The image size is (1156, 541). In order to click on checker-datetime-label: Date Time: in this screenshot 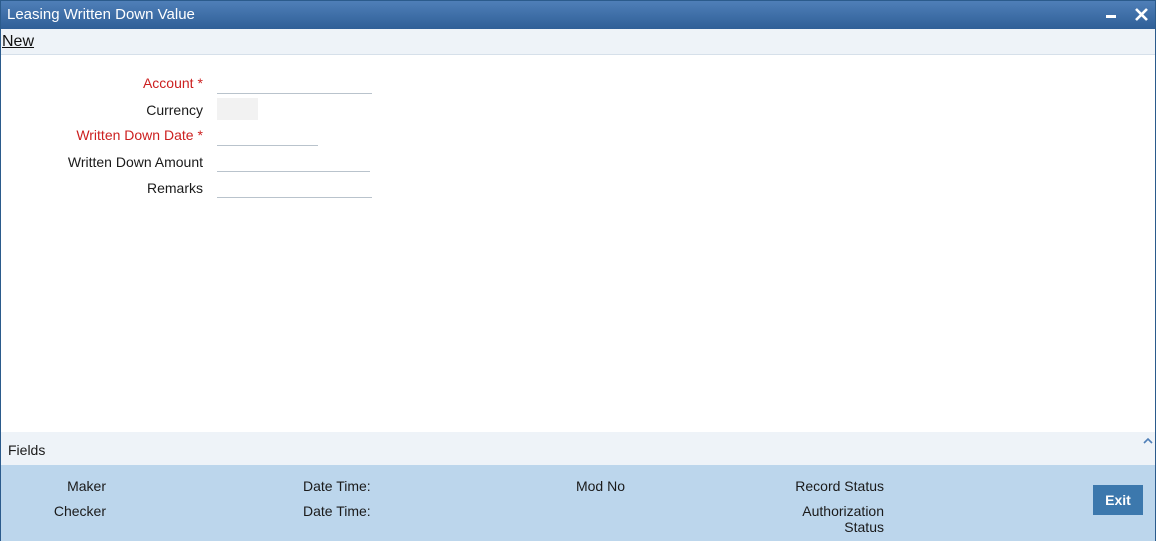, I will do `click(337, 511)`.